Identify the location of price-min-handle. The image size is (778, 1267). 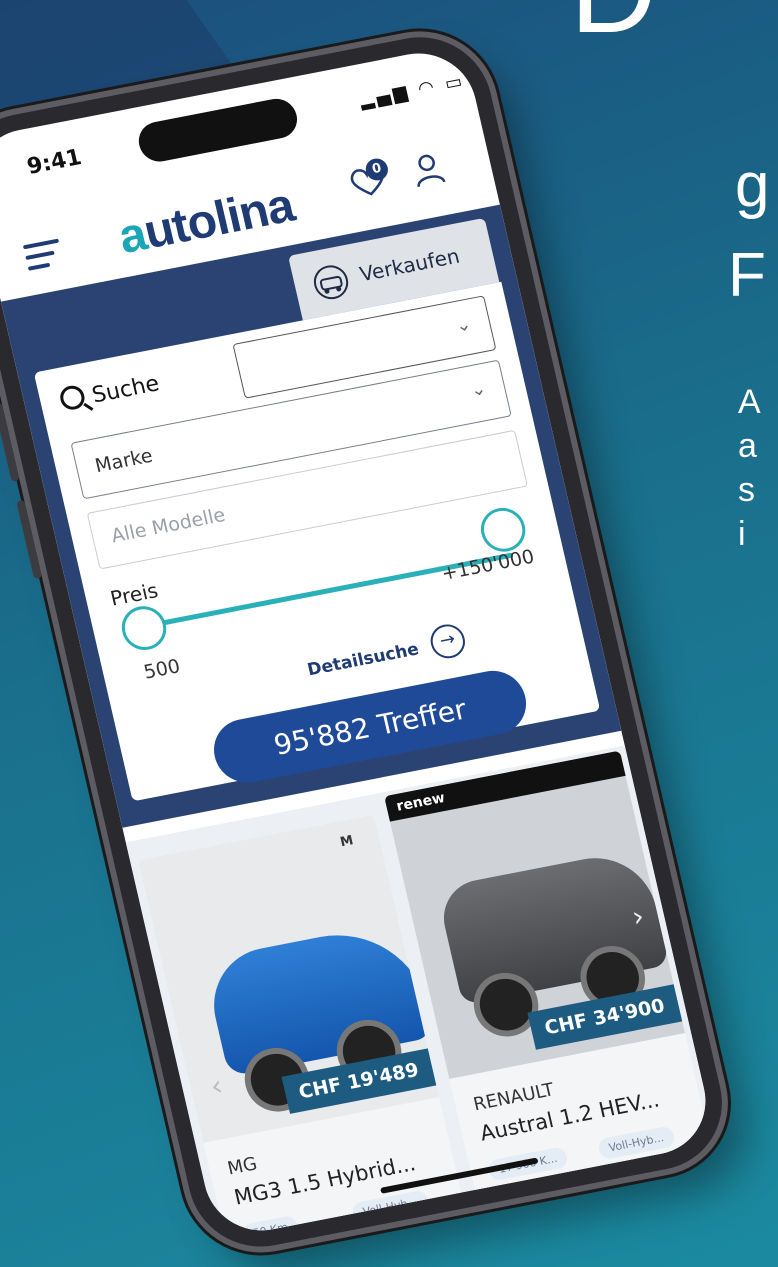
(144, 628).